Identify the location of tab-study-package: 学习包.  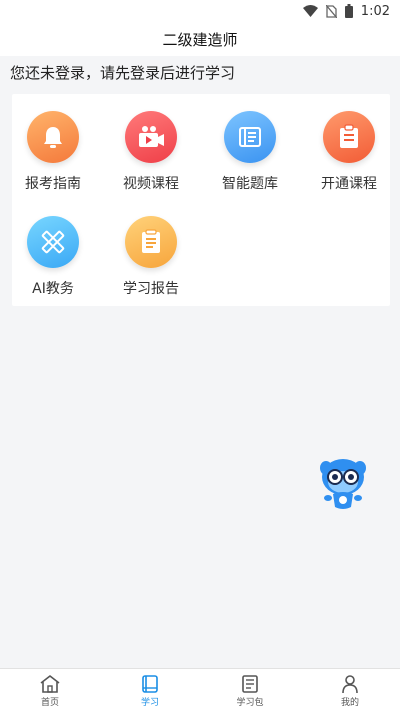
(250, 689).